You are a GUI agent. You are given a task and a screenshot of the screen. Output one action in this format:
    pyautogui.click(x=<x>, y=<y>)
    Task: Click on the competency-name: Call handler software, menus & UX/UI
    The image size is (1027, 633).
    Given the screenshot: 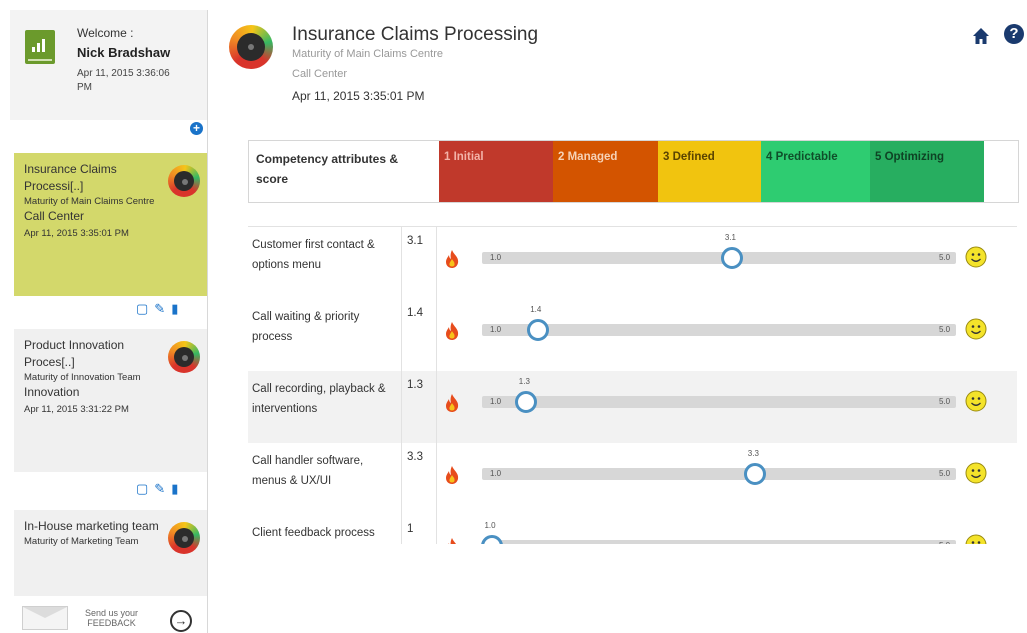 What is the action you would take?
    pyautogui.click(x=308, y=471)
    